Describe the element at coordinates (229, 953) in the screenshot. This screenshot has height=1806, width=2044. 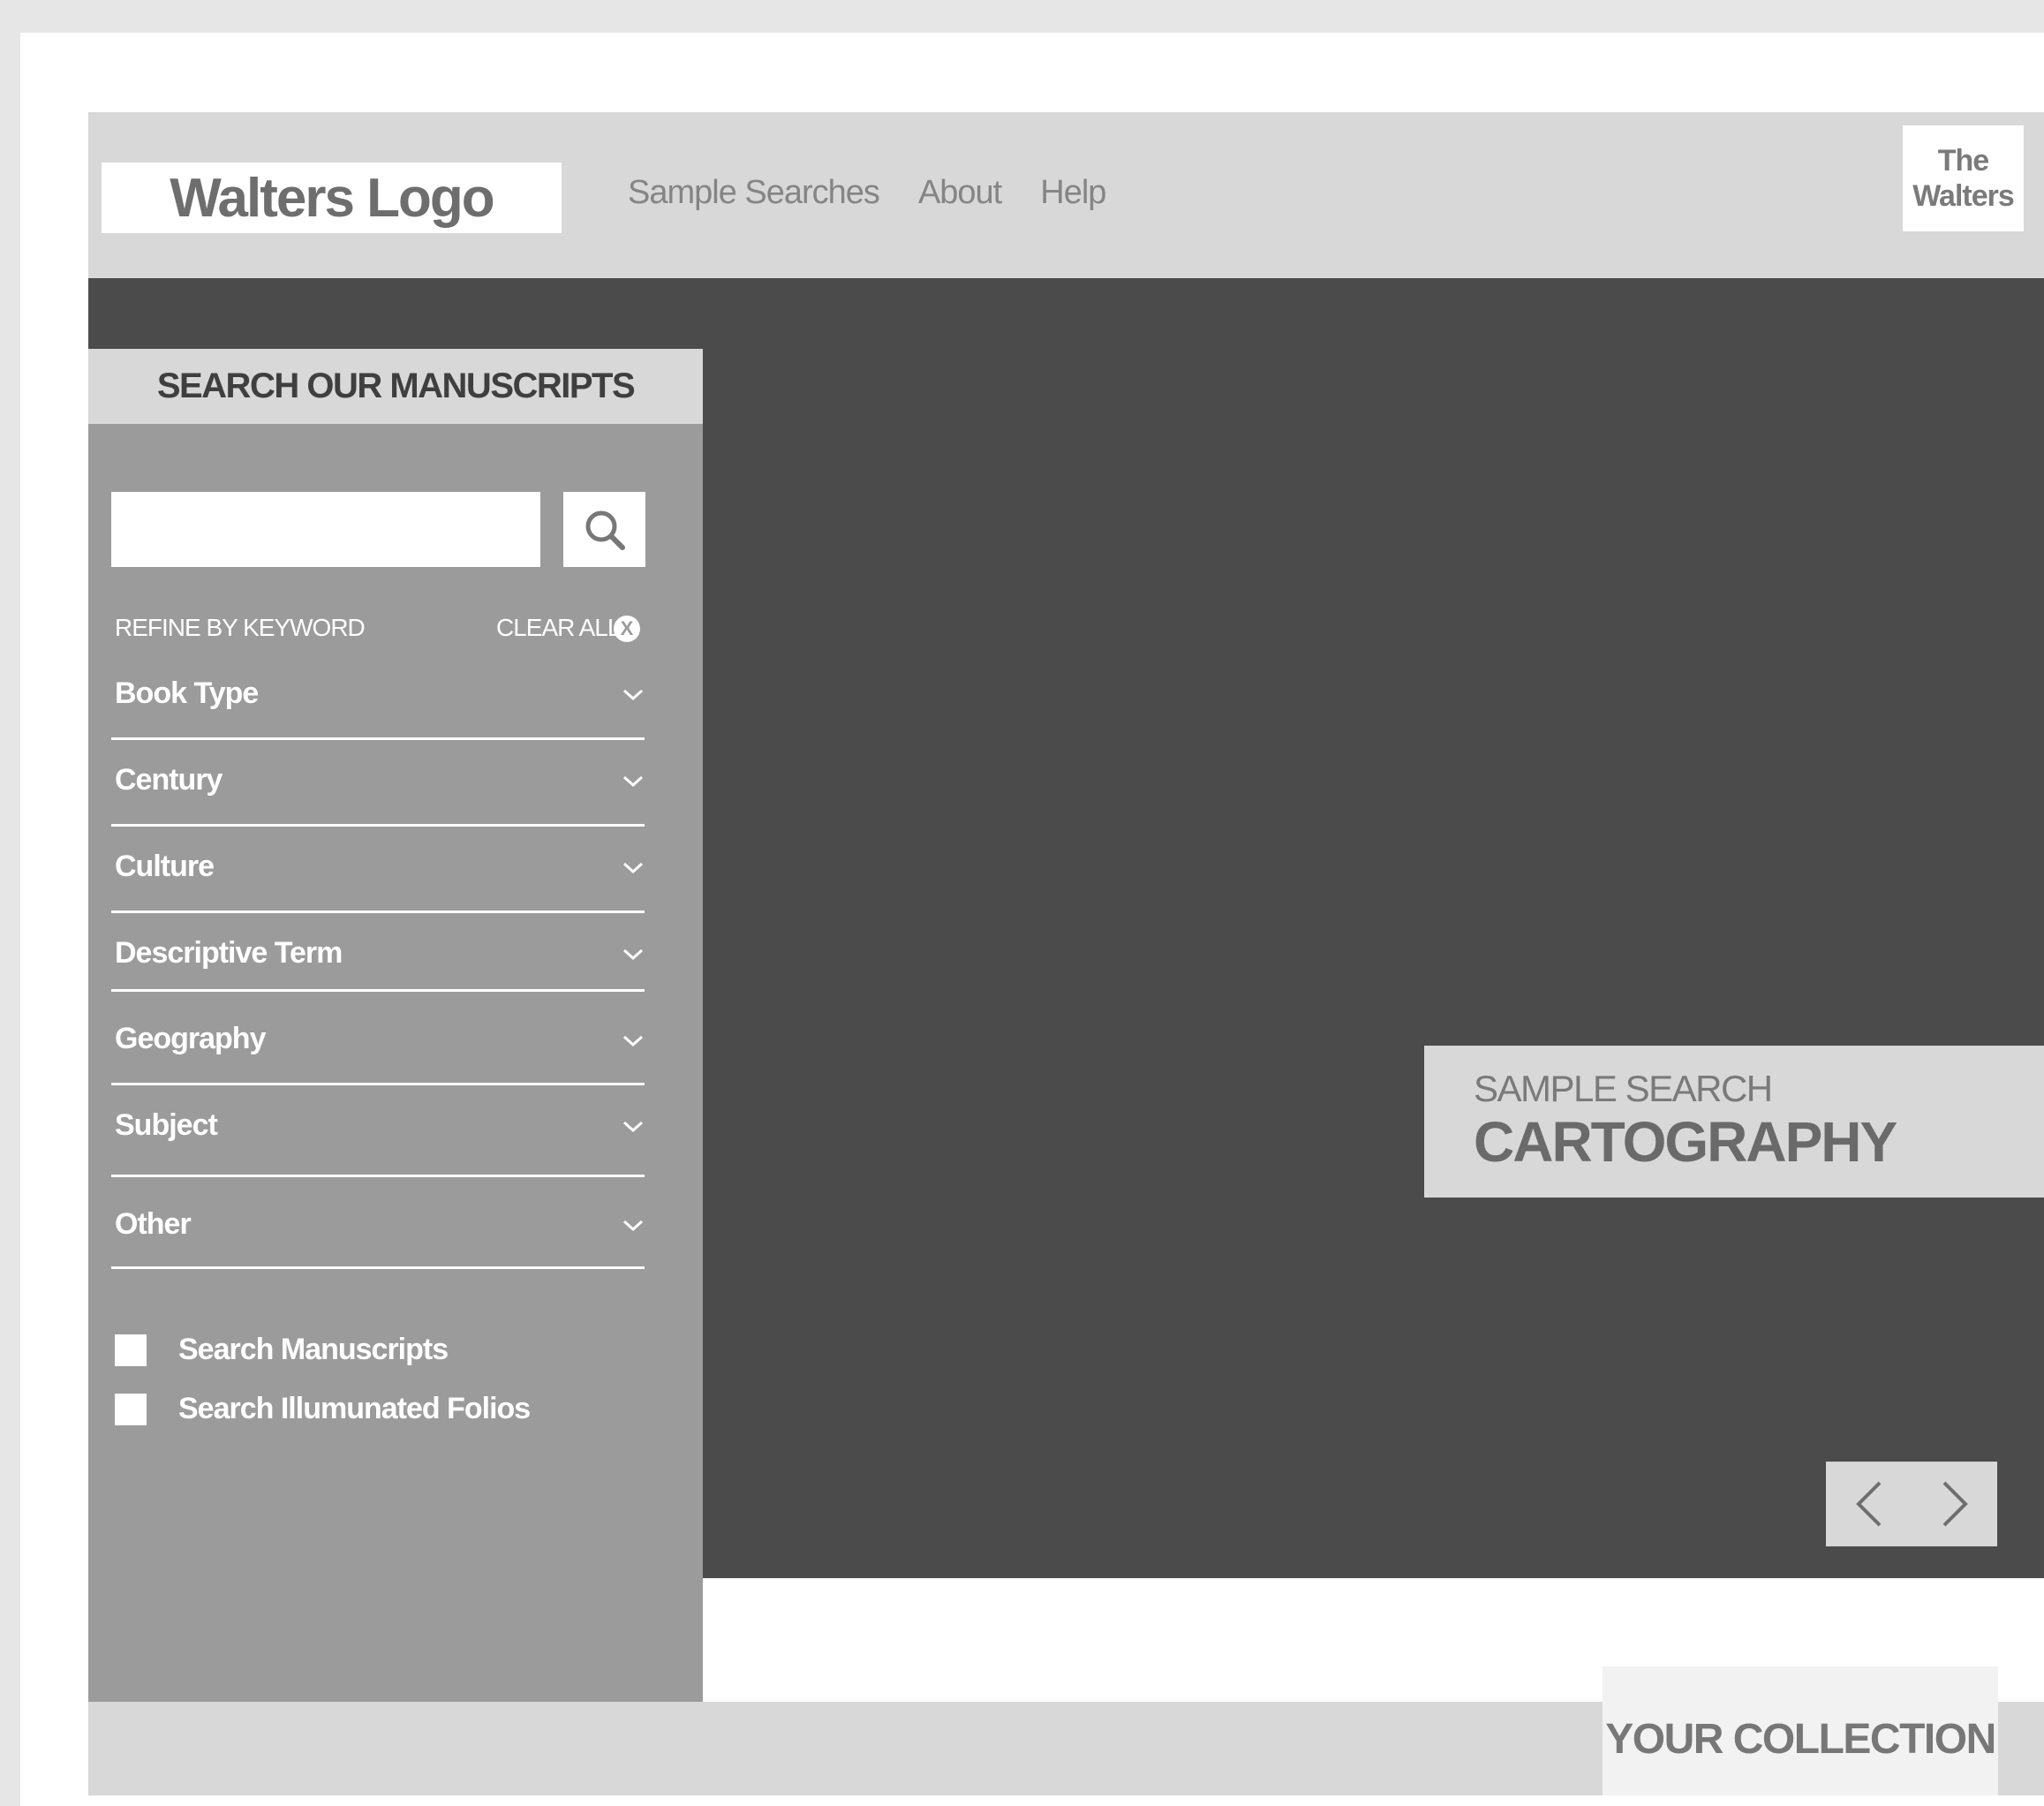
I see `facet-label: Descriptive Term` at that location.